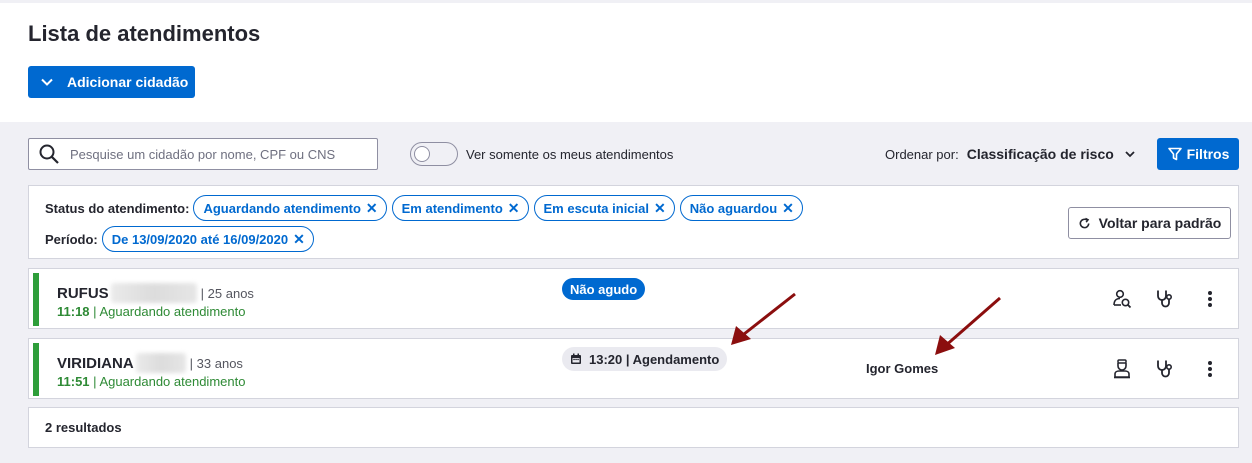 The image size is (1252, 463). I want to click on calendar-icon, so click(576, 358).